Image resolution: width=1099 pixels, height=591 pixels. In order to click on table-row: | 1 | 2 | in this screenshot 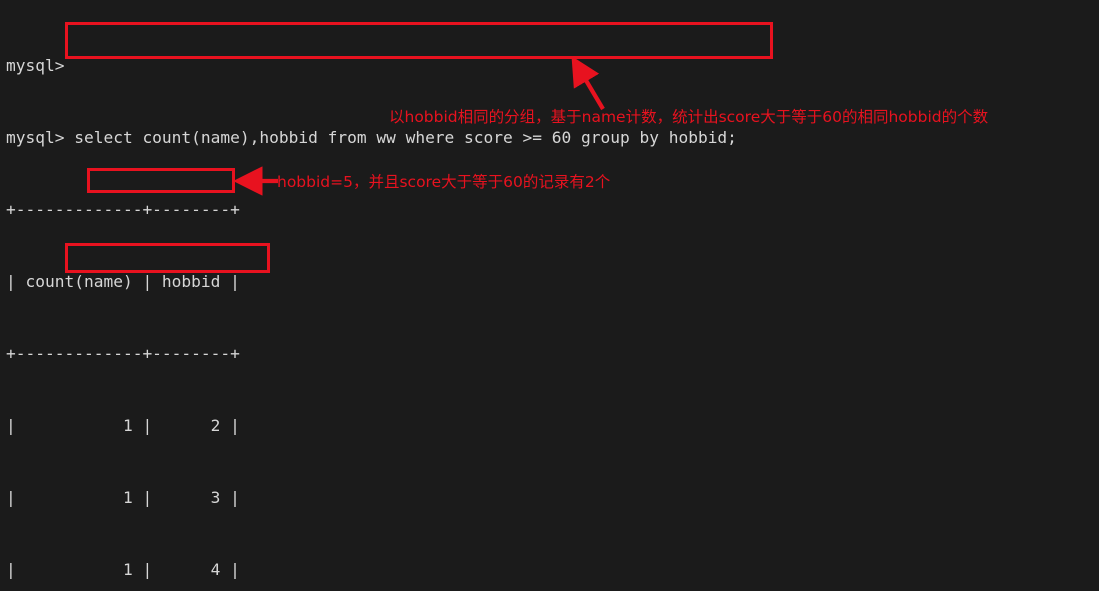, I will do `click(123, 425)`.